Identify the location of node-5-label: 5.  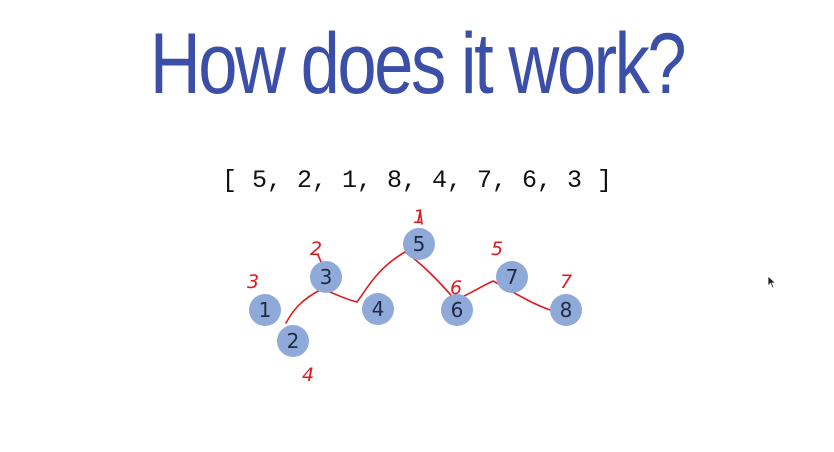
(419, 244).